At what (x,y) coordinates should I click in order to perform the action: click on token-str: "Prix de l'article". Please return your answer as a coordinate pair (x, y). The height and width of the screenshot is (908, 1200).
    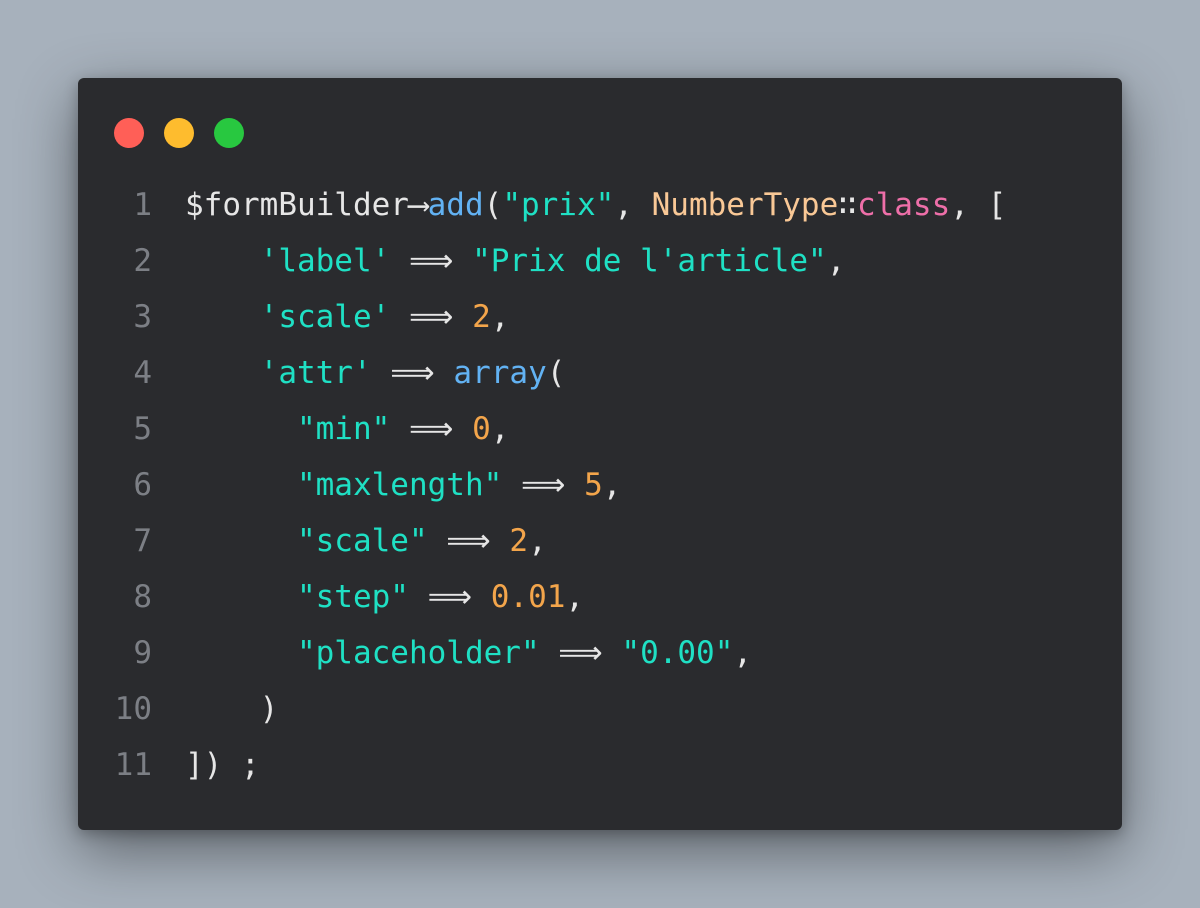
    Looking at the image, I should click on (649, 261).